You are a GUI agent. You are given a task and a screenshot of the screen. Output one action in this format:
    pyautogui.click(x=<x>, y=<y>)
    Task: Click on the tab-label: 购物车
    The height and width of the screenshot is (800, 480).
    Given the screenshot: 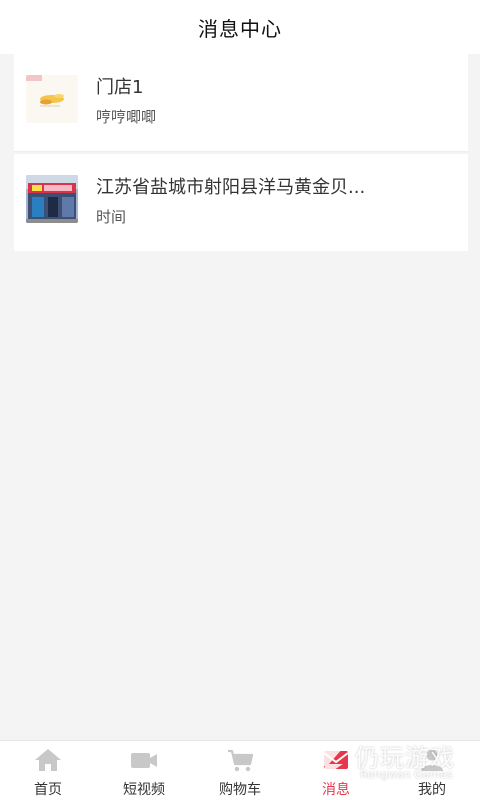 What is the action you would take?
    pyautogui.click(x=240, y=790)
    